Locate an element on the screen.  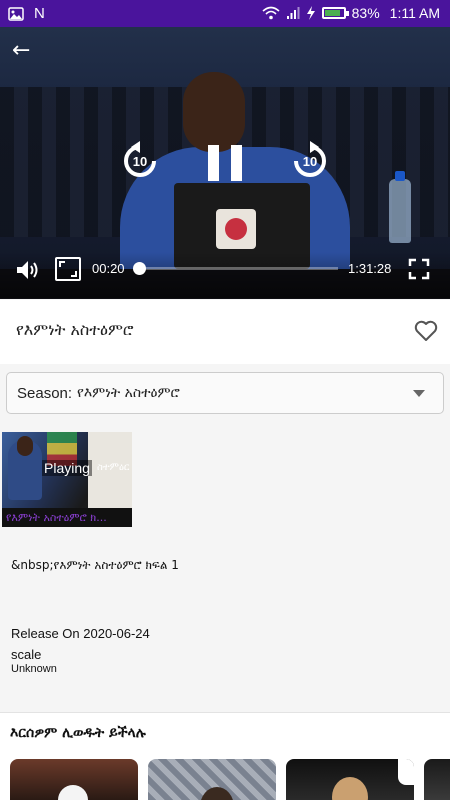
battery-fill is located at coordinates (332, 13).